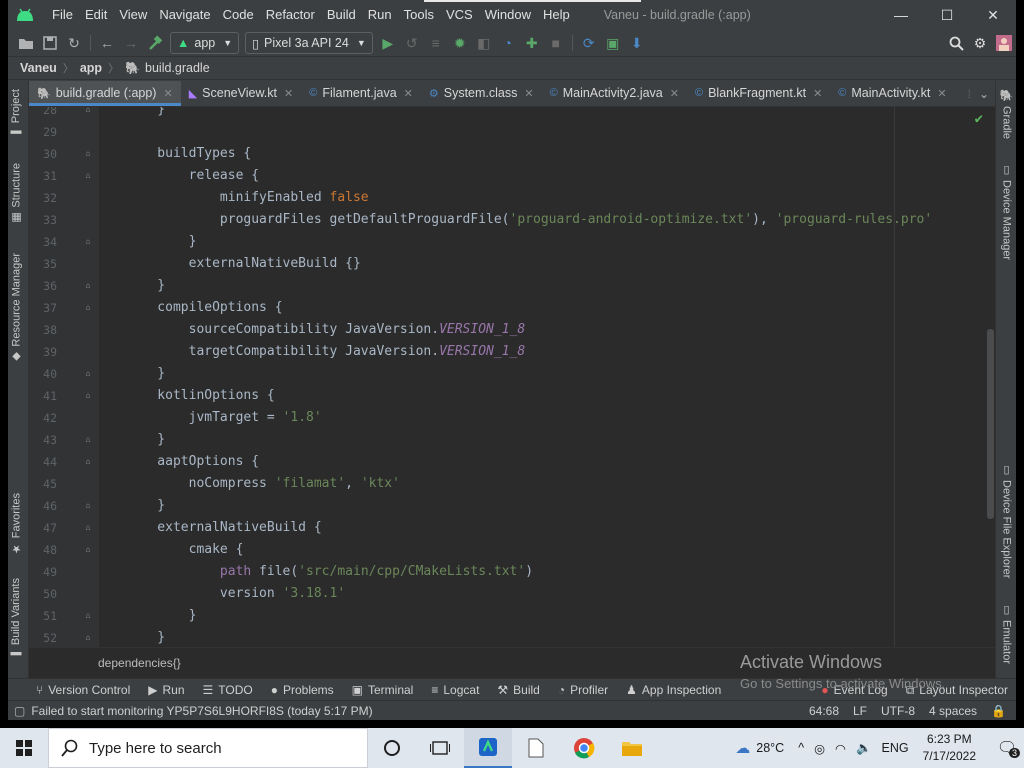 This screenshot has height=768, width=1024. Describe the element at coordinates (770, 748) in the screenshot. I see `weather-temp: 28°C` at that location.